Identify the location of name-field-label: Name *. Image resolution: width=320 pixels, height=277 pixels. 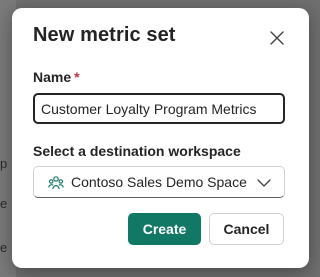
(56, 77).